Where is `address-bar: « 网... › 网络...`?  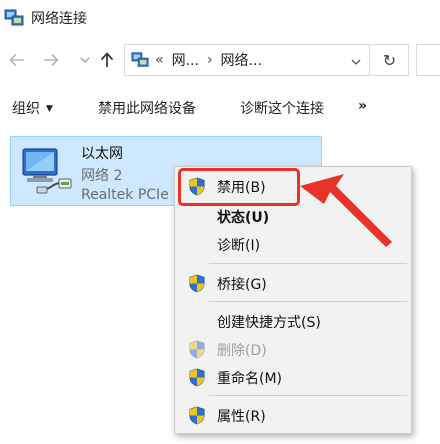 address-bar: « 网... › 网络... is located at coordinates (247, 60).